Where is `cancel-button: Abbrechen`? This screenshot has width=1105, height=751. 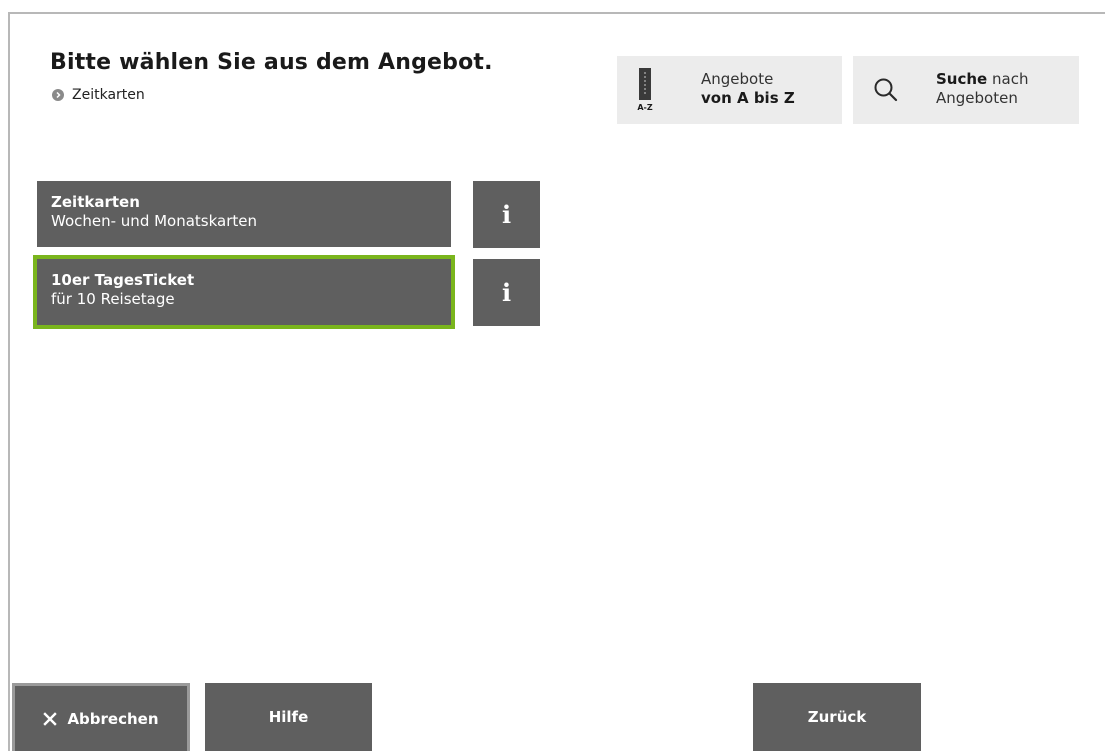
cancel-button: Abbrechen is located at coordinates (101, 717).